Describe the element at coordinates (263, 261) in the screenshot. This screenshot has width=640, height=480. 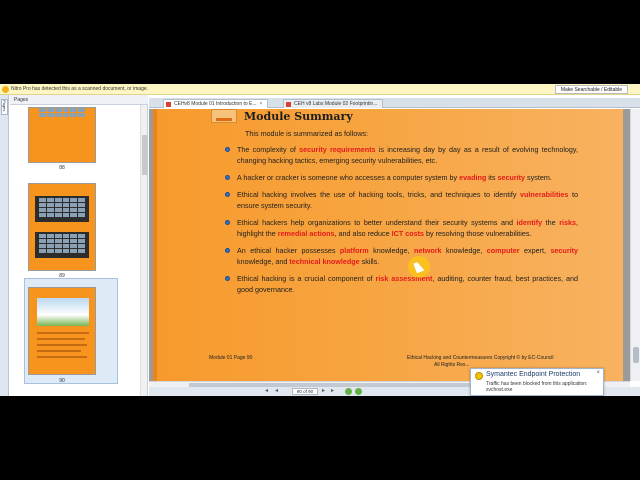
I see `bullet-text: knowledge, and` at that location.